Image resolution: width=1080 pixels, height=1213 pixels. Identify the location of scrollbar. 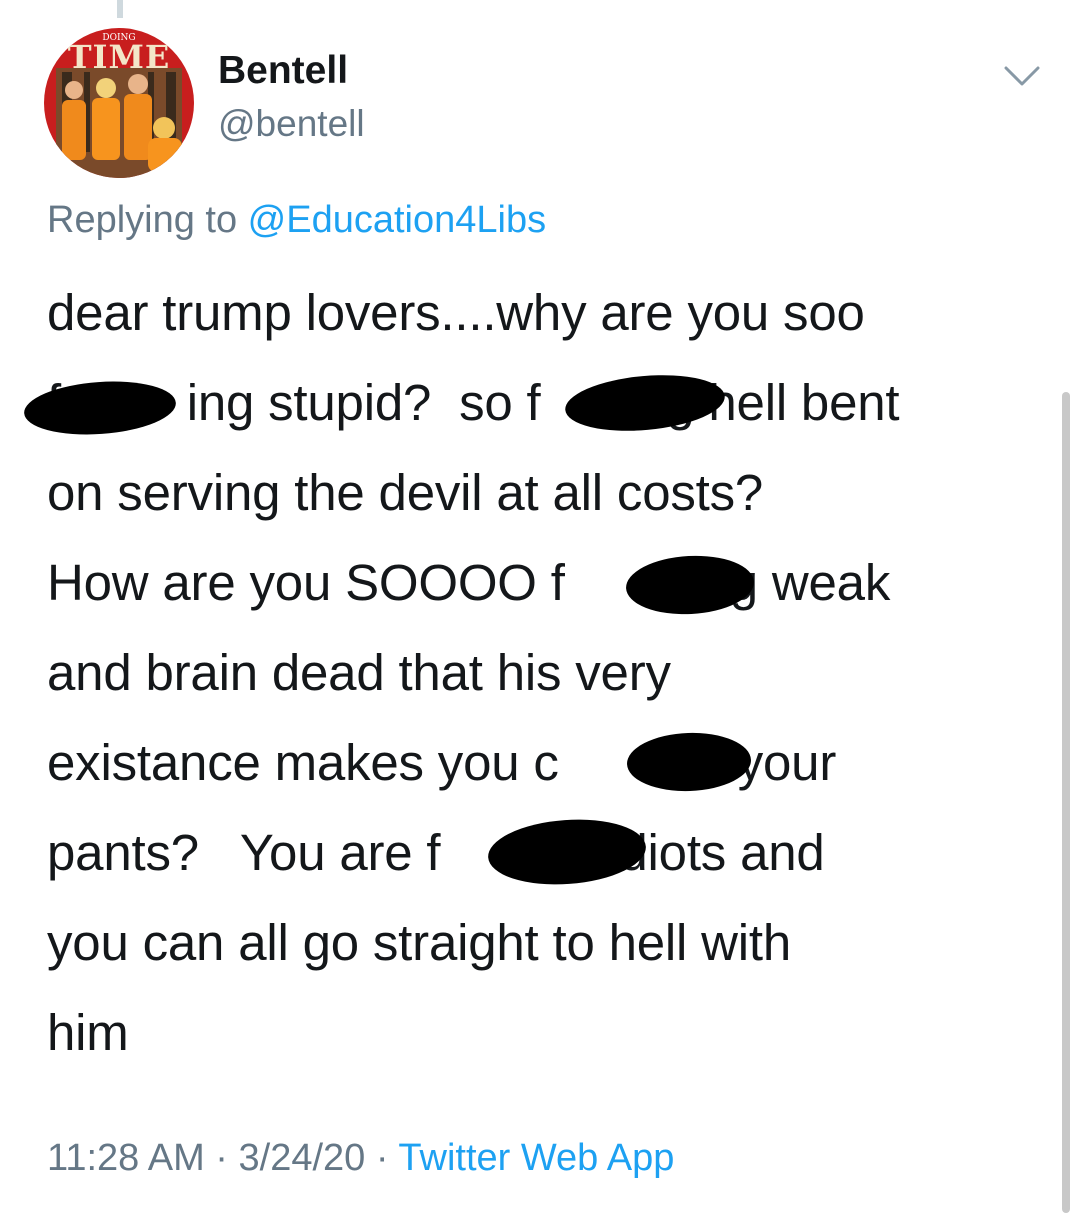
(1066, 802).